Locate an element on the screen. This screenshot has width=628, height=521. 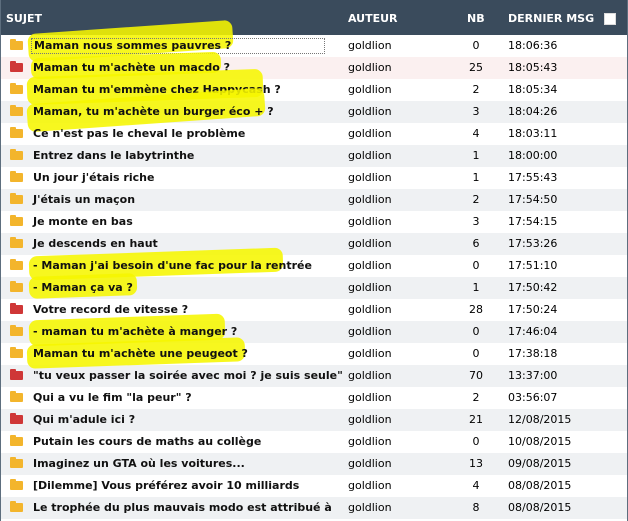
topic-last-message-time: 17:51:10 is located at coordinates (532, 265).